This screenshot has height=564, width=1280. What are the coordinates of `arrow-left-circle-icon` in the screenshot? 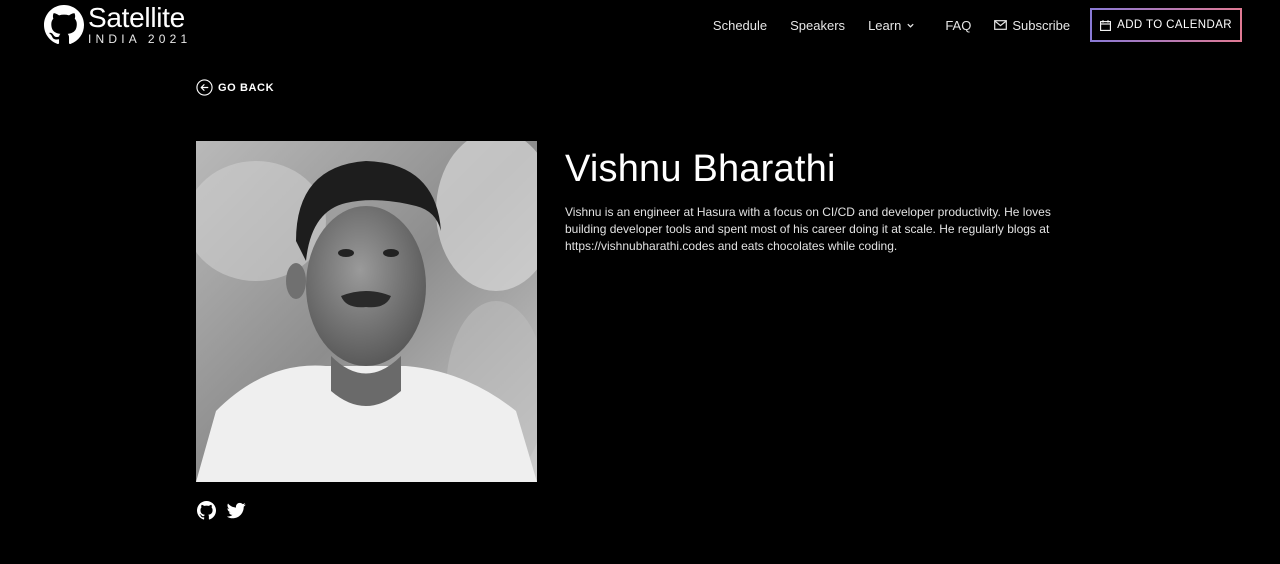 It's located at (204, 87).